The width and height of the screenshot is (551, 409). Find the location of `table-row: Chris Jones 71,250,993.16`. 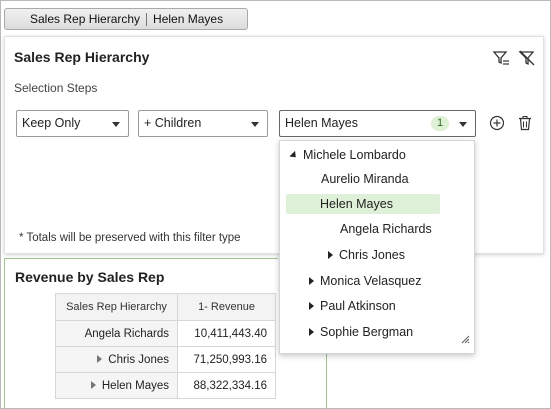

table-row: Chris Jones 71,250,993.16 is located at coordinates (165, 359).